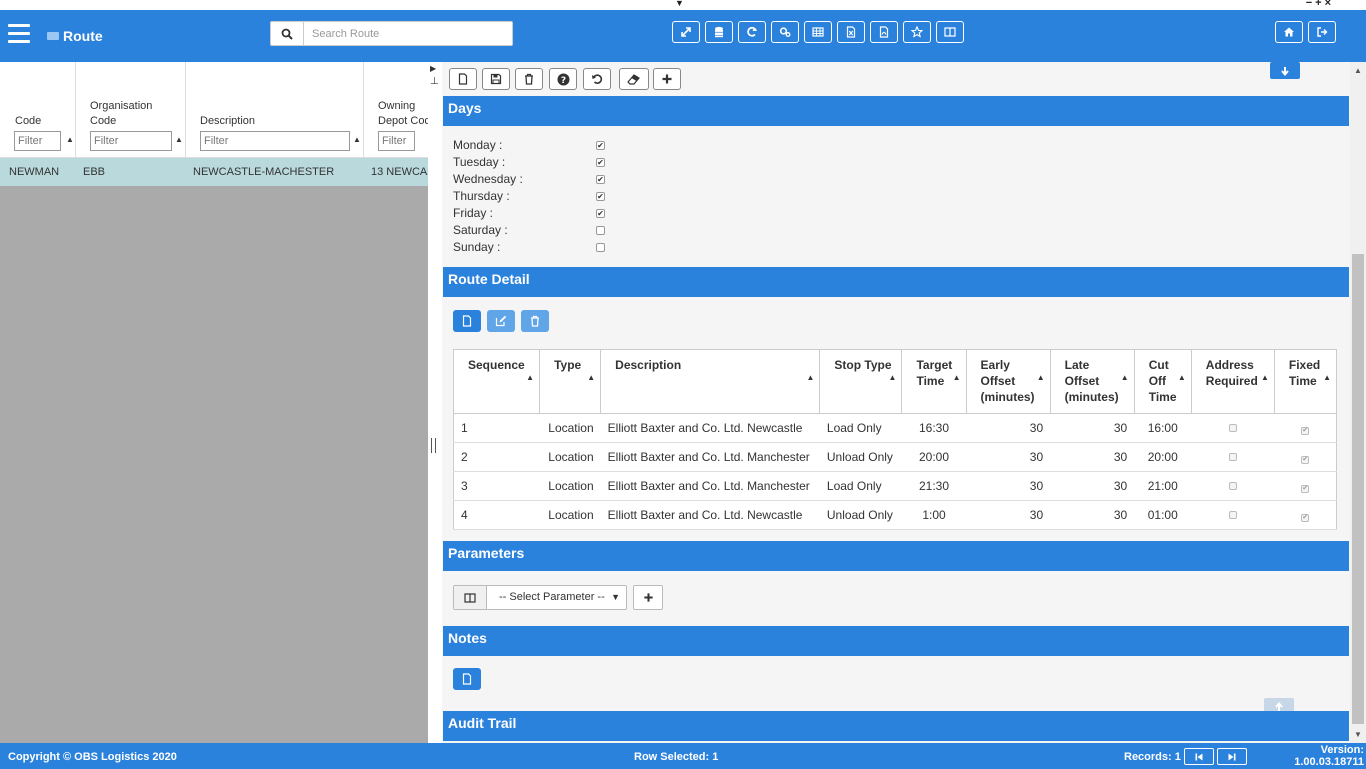 Image resolution: width=1366 pixels, height=769 pixels. What do you see at coordinates (934, 381) in the screenshot?
I see `column-header: Target Time ▲` at bounding box center [934, 381].